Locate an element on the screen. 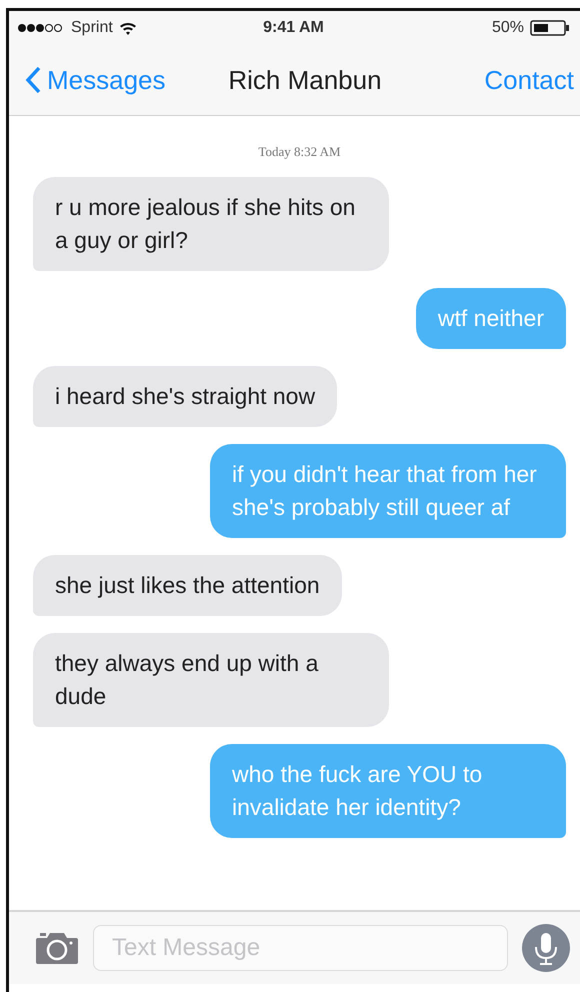 The width and height of the screenshot is (580, 992). message-bubble: she just likes the attention is located at coordinates (187, 585).